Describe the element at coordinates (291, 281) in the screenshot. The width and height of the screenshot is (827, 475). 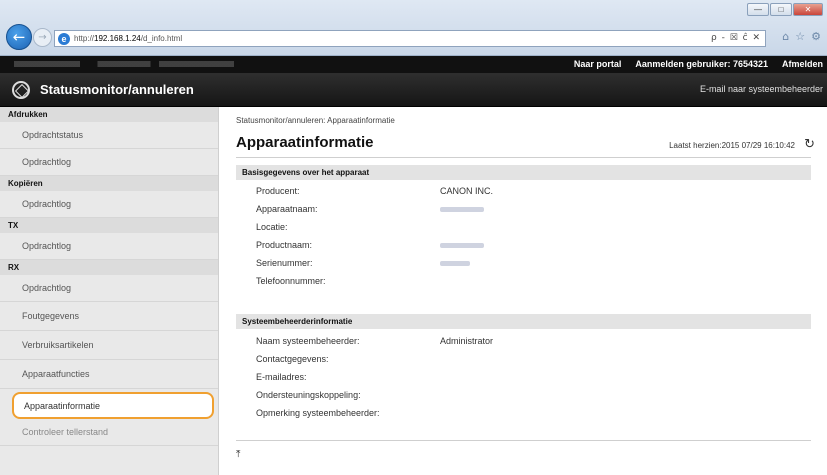
I see `info-label: Telefoonnummer:` at that location.